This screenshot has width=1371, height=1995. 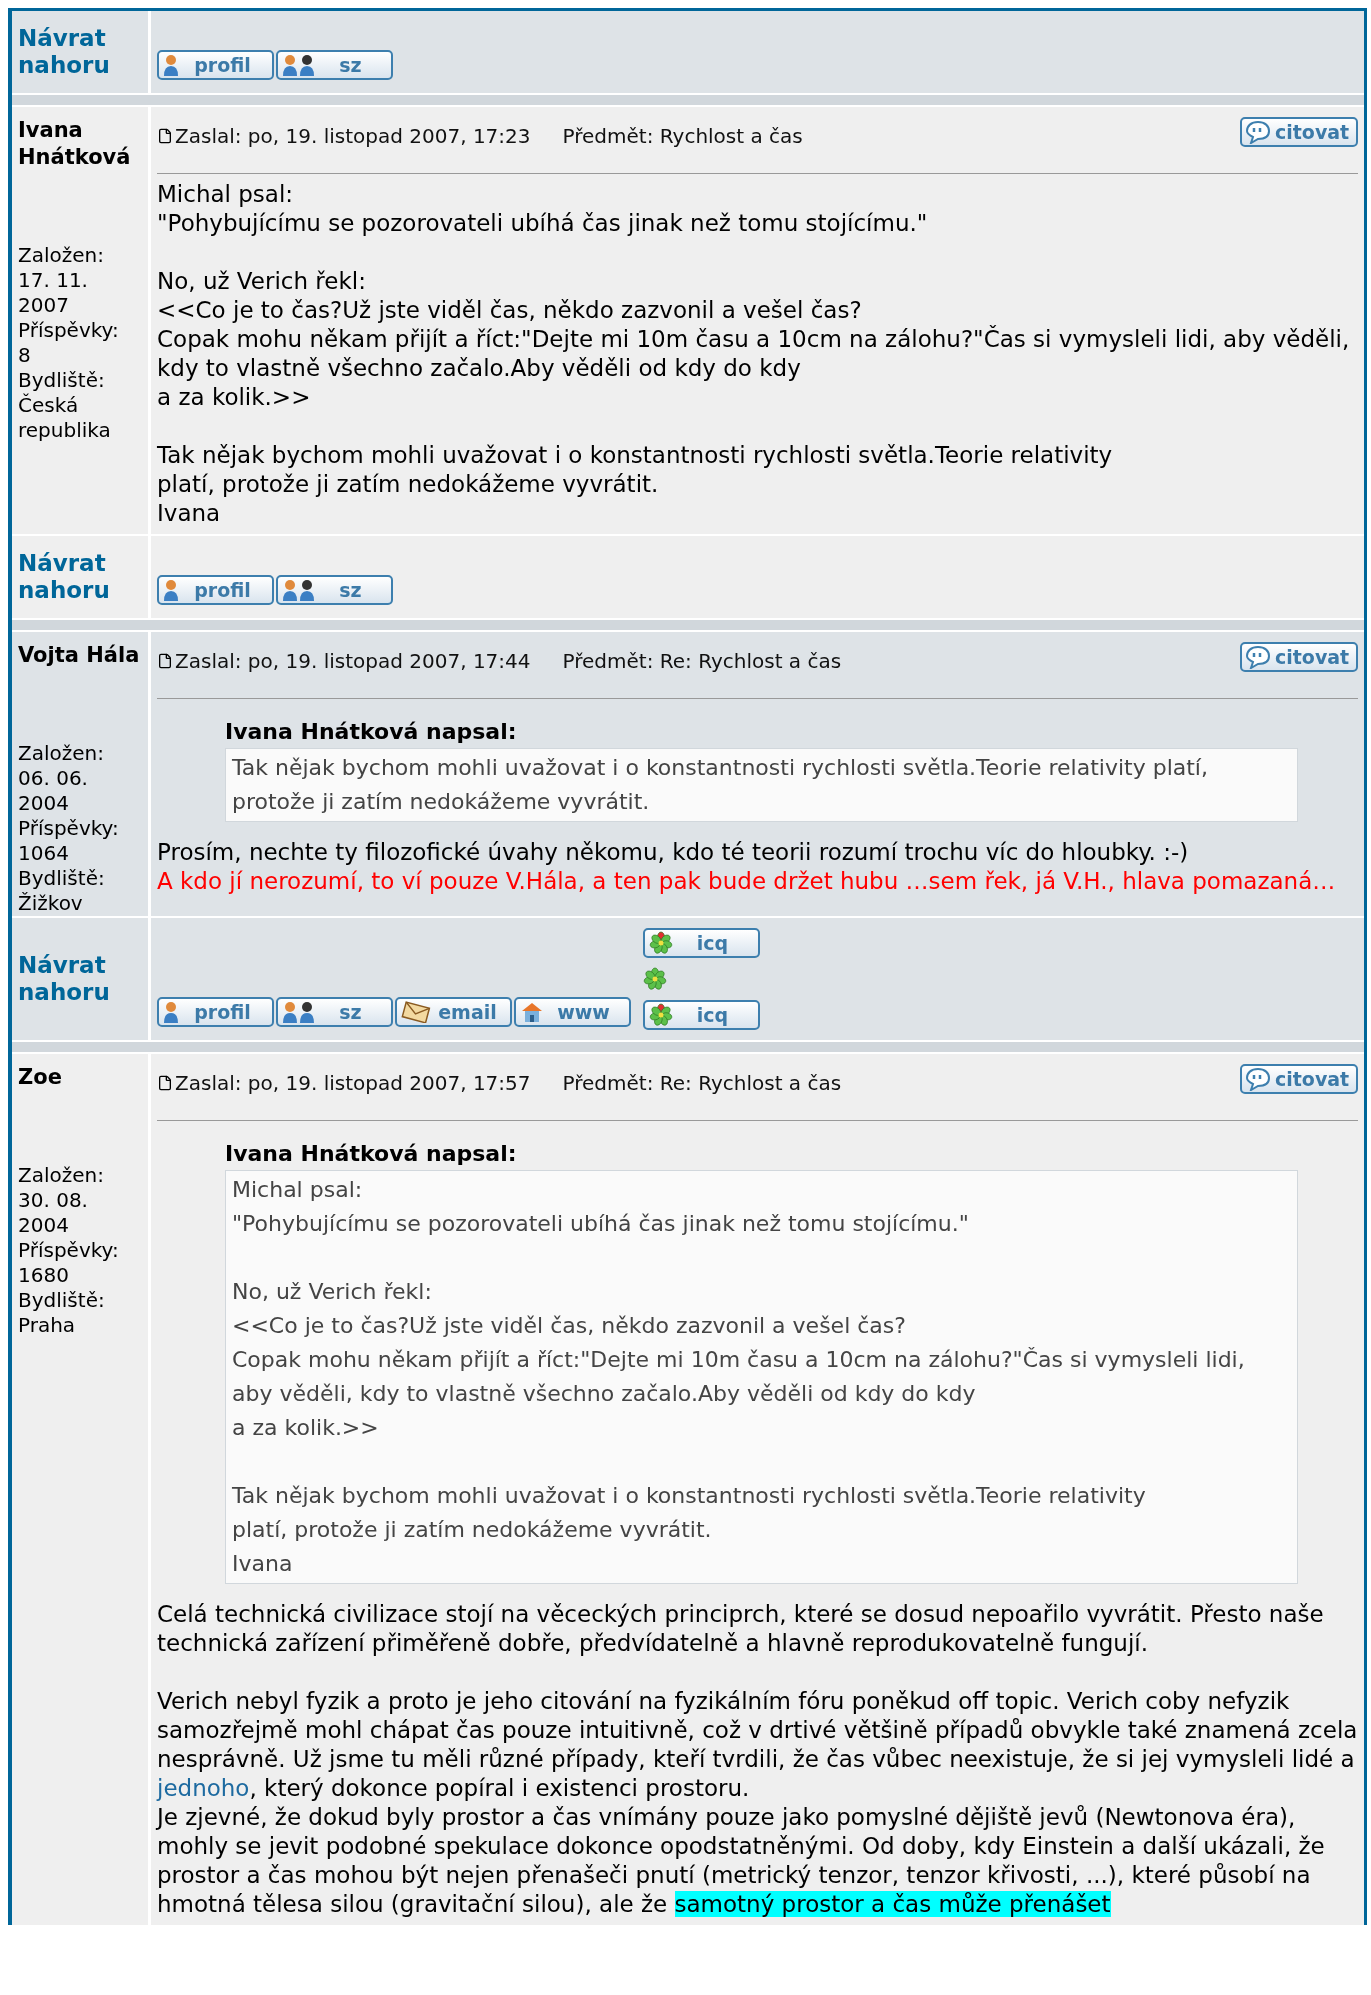 I want to click on post-date: Zaslal: po, 19. listopad 2007, 17:57, so click(x=353, y=1083).